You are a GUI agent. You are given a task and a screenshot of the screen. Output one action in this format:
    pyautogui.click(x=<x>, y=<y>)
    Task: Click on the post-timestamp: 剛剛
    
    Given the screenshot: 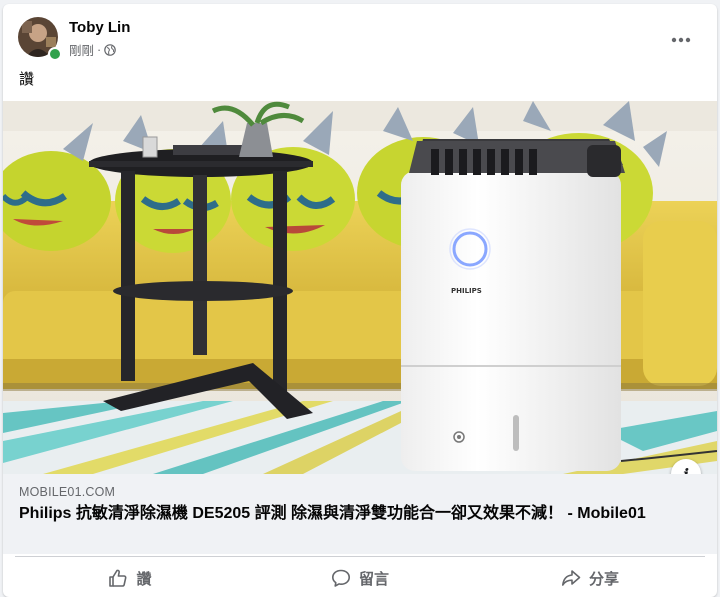 What is the action you would take?
    pyautogui.click(x=81, y=49)
    